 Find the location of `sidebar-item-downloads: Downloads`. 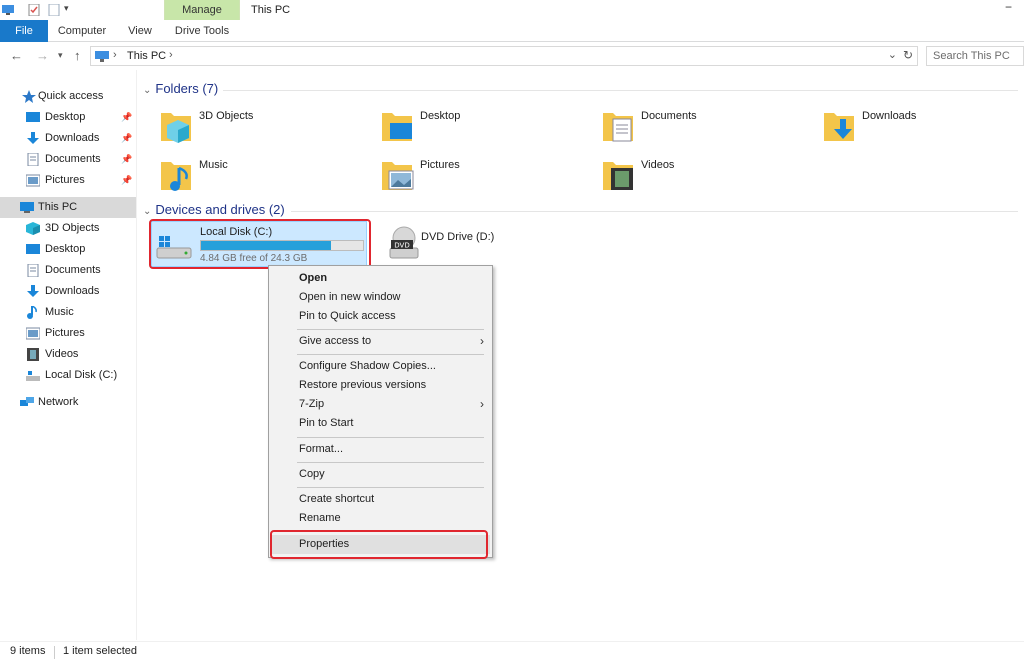

sidebar-item-downloads: Downloads is located at coordinates (68, 291).